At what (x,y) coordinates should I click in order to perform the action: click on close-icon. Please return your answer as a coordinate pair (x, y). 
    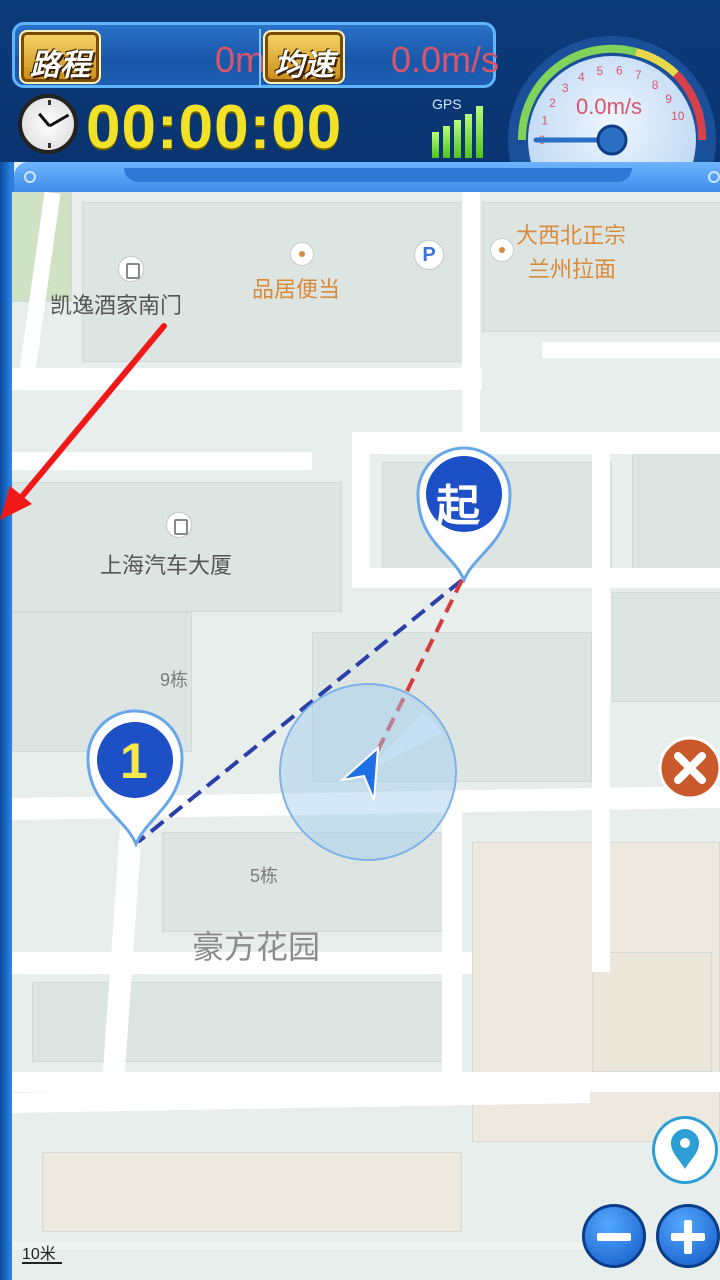
    Looking at the image, I should click on (689, 768).